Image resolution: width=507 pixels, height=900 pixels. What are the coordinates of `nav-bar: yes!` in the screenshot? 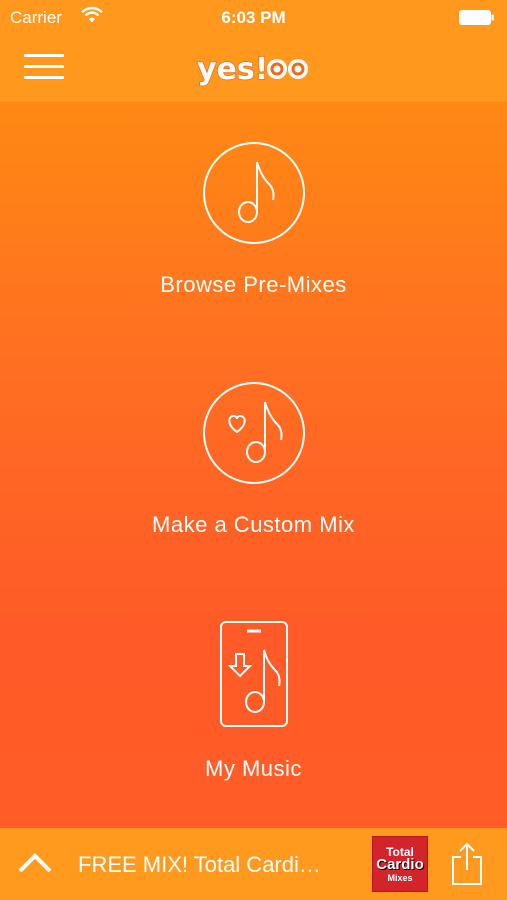 It's located at (253, 69).